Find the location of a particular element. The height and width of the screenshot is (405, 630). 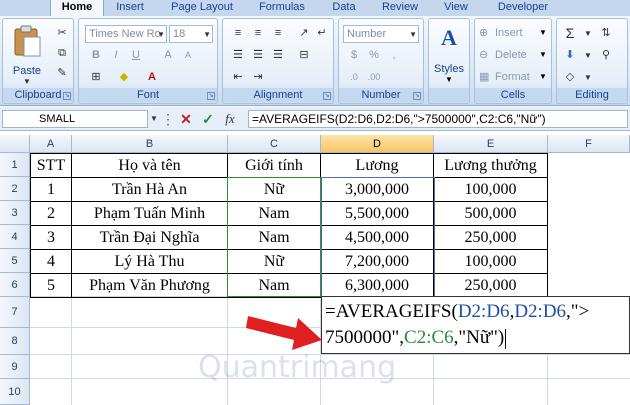

orientation-icon: ↗ is located at coordinates (304, 33).